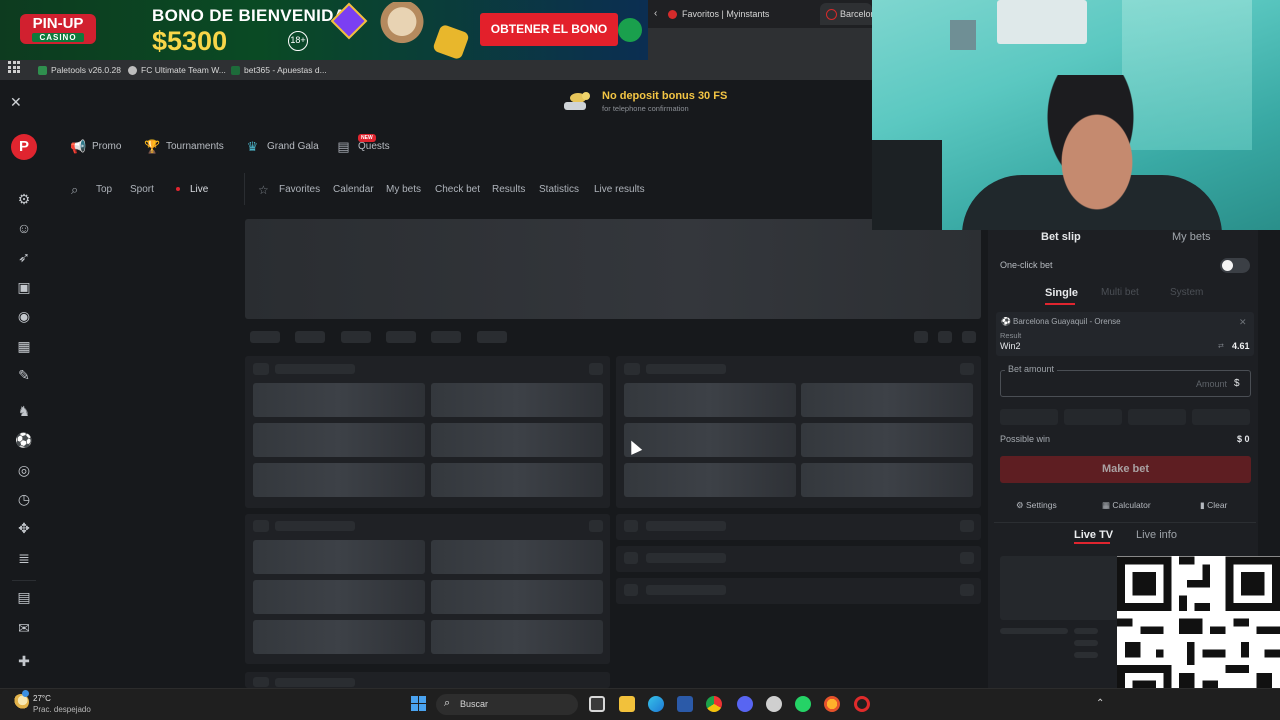 Image resolution: width=1280 pixels, height=720 pixels. I want to click on calculator-icon: ▦, so click(1106, 505).